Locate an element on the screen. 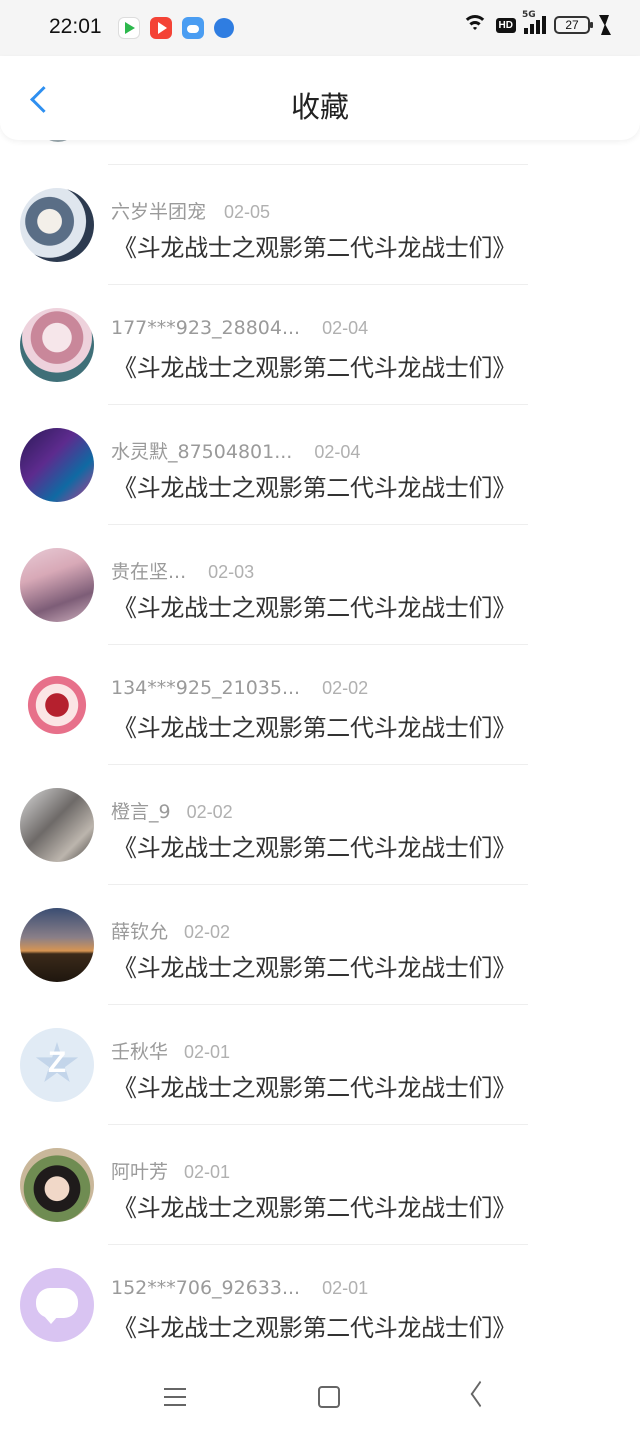  username: 橙言_9 is located at coordinates (141, 812).